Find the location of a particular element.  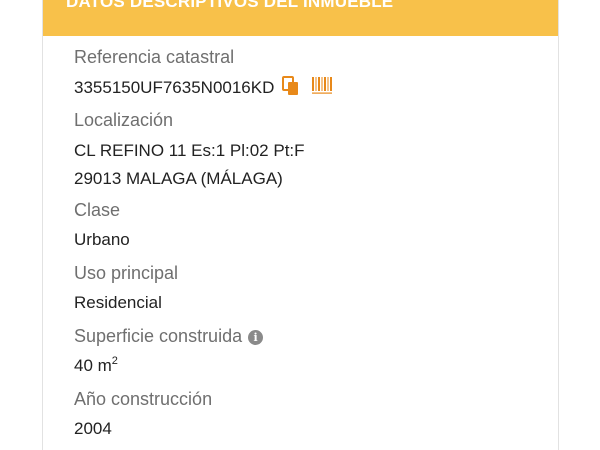

field-uso: Uso principal Residencial is located at coordinates (126, 289).